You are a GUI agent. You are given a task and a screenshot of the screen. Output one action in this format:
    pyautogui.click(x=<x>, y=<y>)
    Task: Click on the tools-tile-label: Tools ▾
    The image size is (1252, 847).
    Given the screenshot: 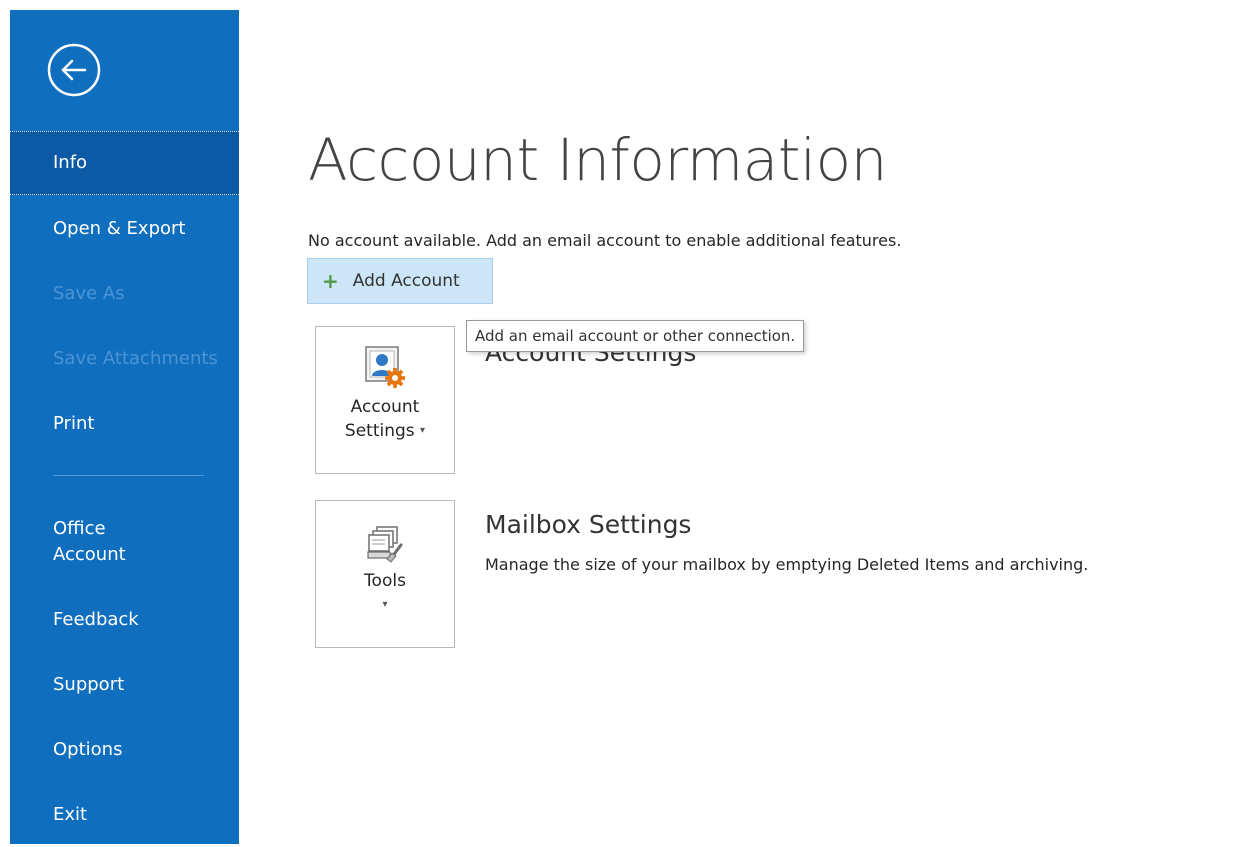 What is the action you would take?
    pyautogui.click(x=385, y=590)
    